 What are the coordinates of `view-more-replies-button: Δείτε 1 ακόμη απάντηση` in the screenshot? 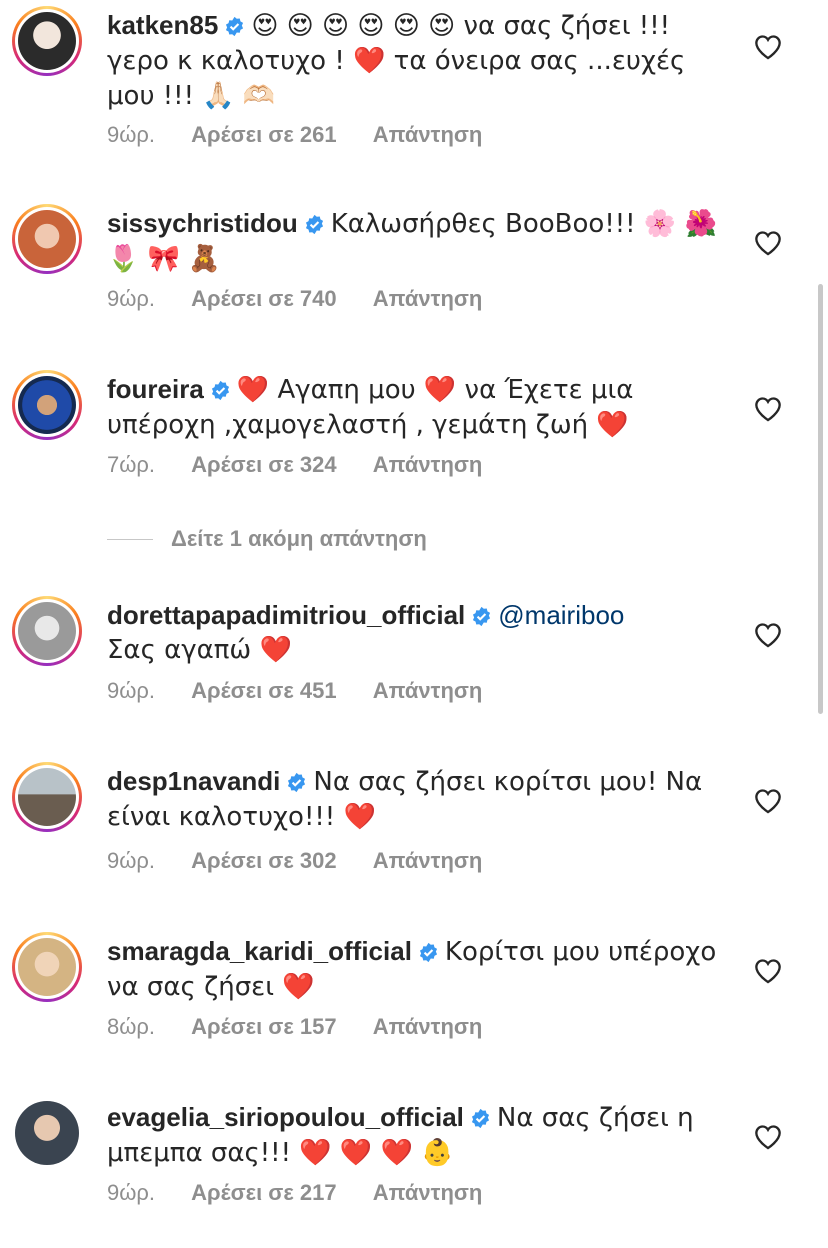 It's located at (267, 539).